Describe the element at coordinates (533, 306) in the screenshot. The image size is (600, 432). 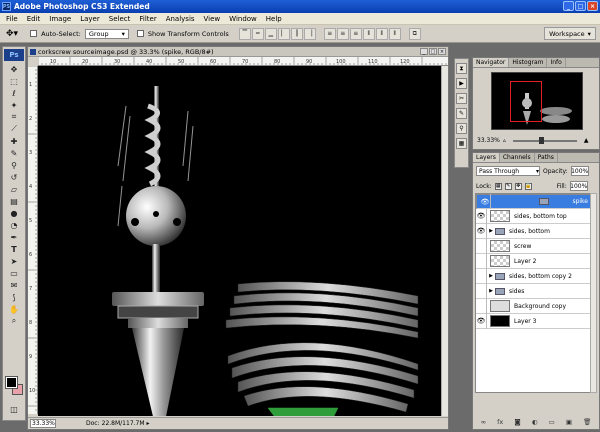
I see `layer-row: Background copy` at that location.